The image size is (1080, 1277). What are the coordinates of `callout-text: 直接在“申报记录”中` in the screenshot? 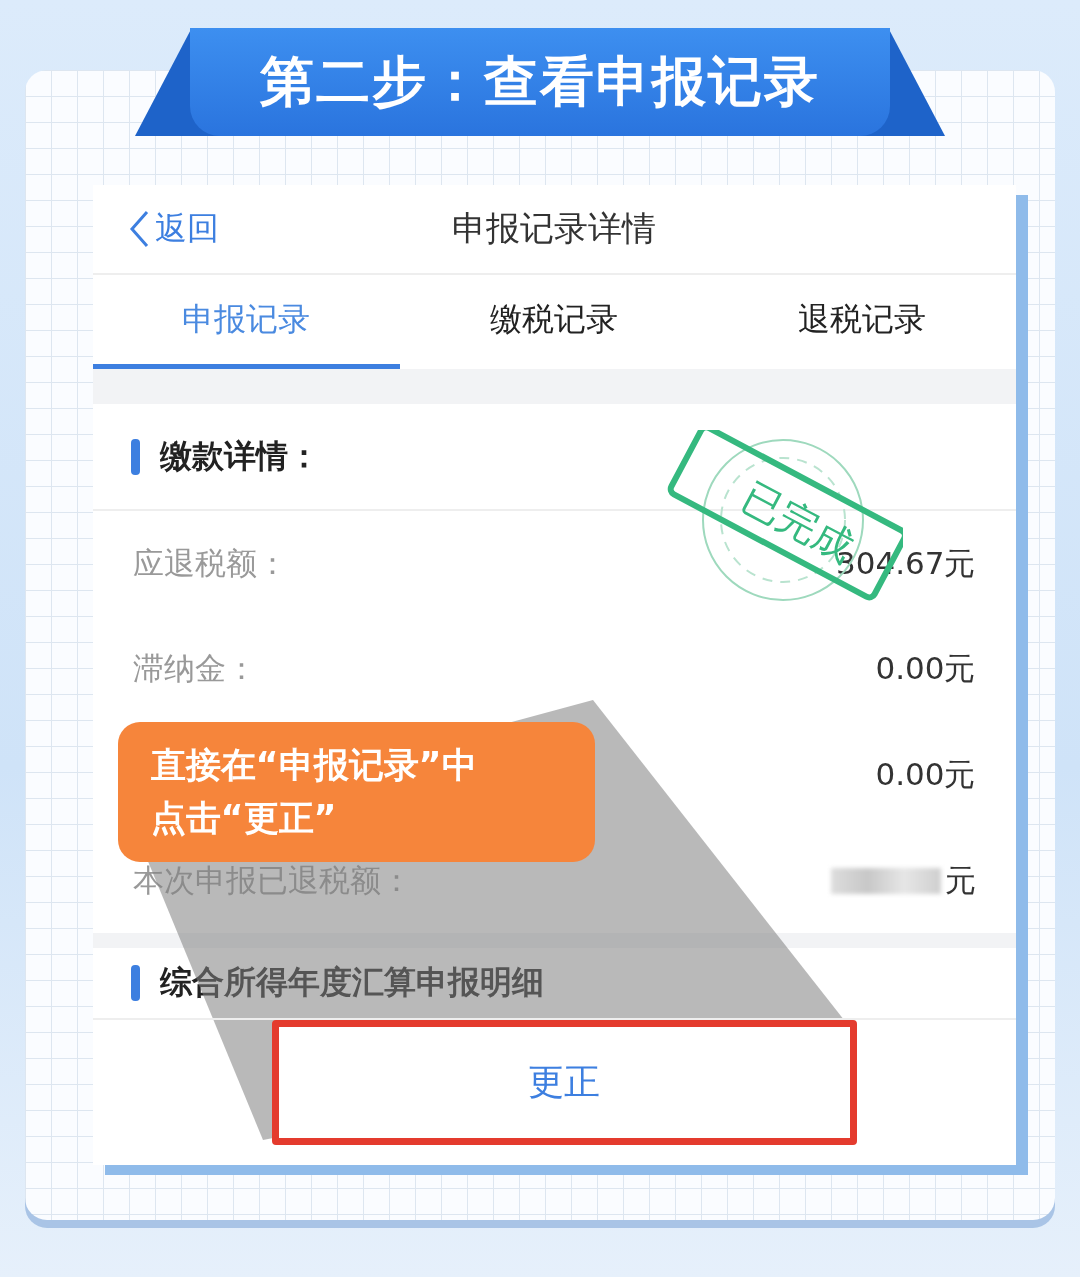 It's located at (314, 765).